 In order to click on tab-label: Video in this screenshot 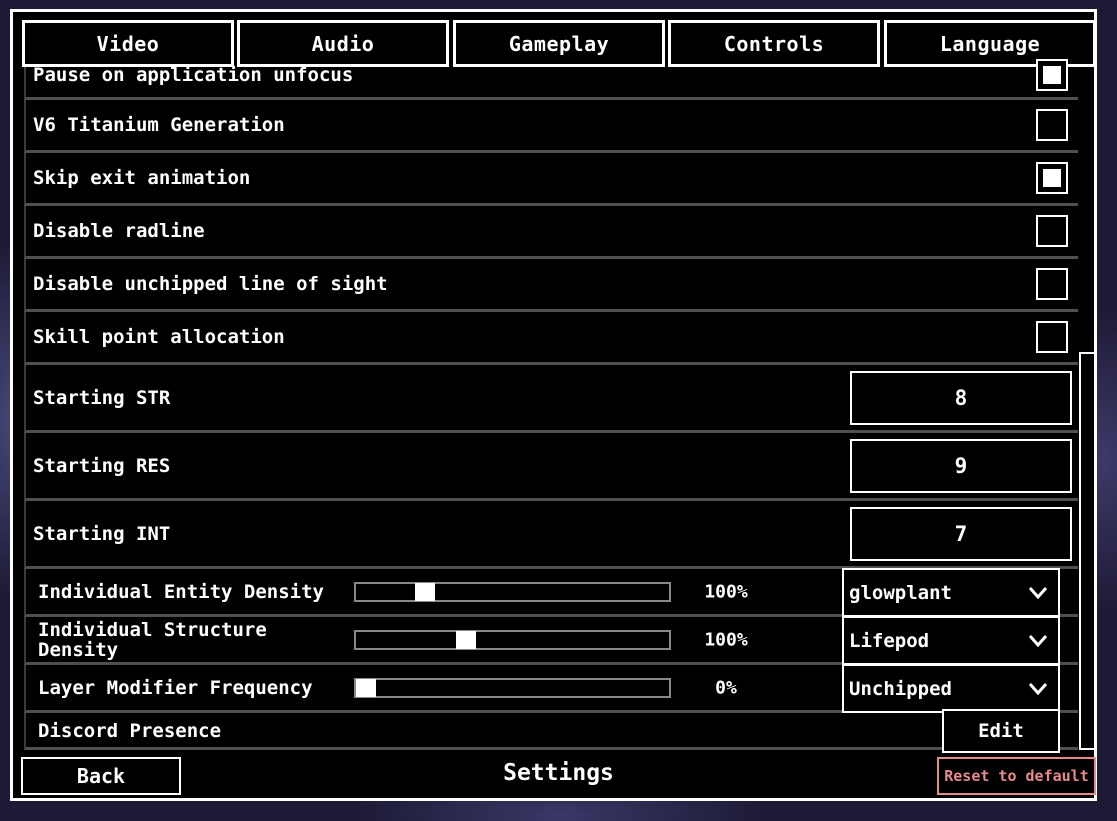, I will do `click(128, 43)`.